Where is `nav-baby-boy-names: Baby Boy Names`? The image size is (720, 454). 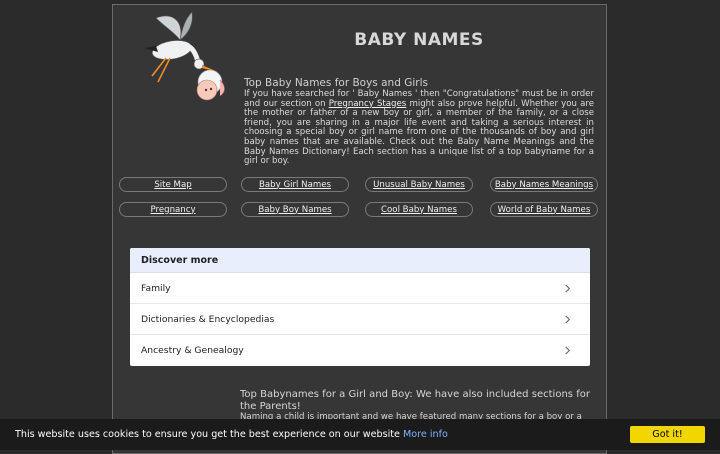 nav-baby-boy-names: Baby Boy Names is located at coordinates (295, 209).